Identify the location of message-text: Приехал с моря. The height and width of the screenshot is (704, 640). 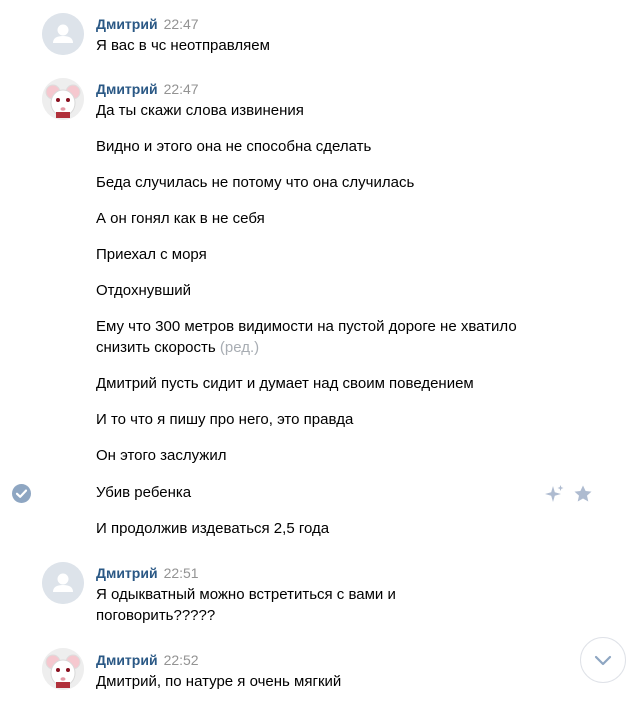
(151, 254).